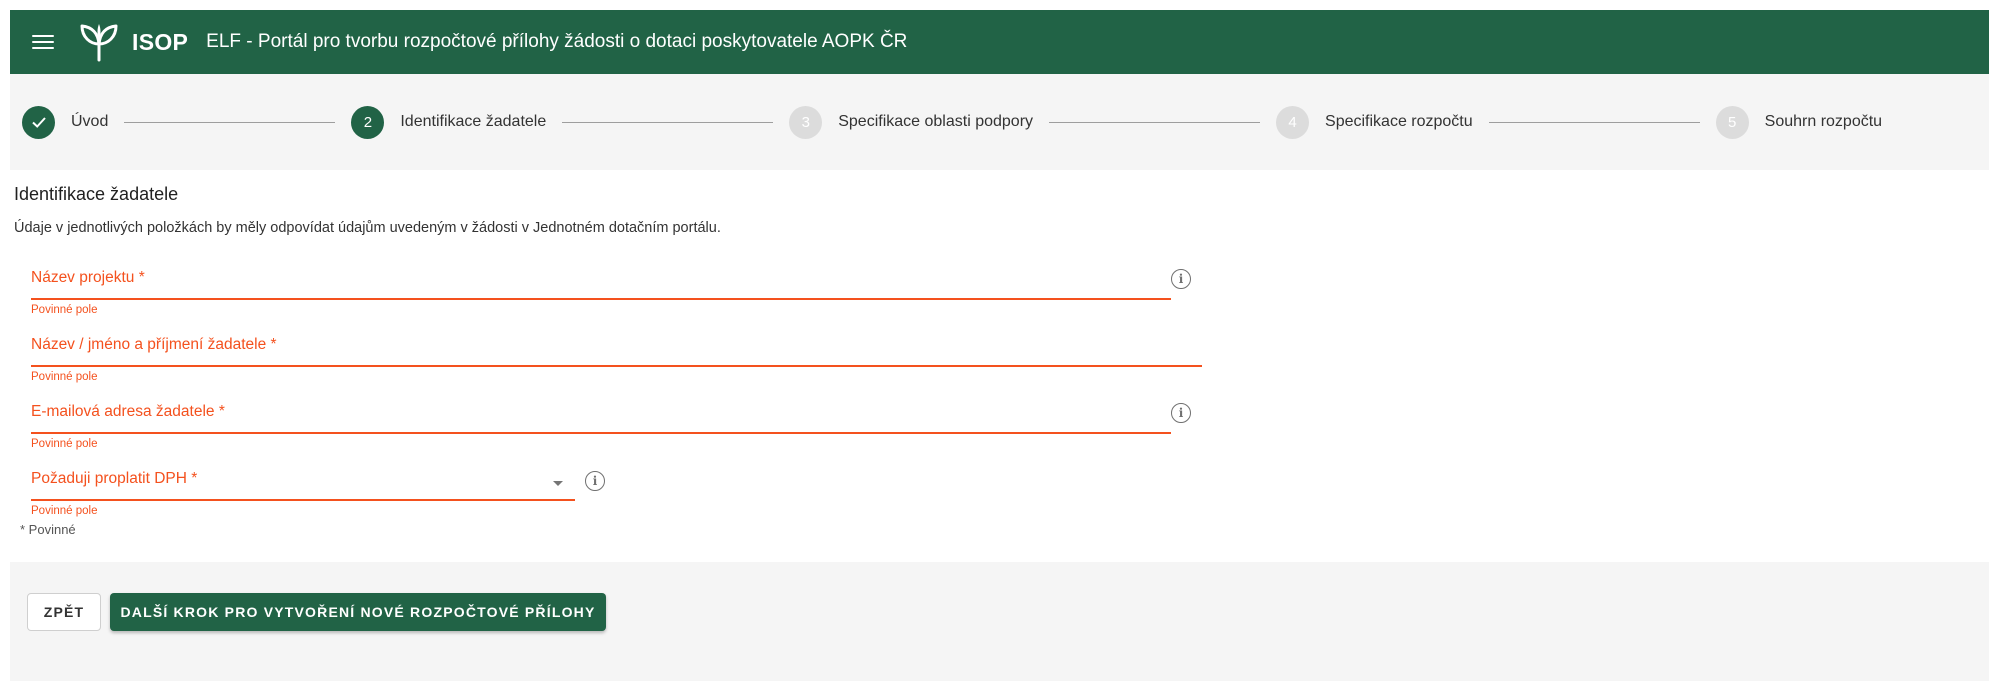 This screenshot has width=1989, height=681. Describe the element at coordinates (160, 42) in the screenshot. I see `brand-name: ISOP` at that location.